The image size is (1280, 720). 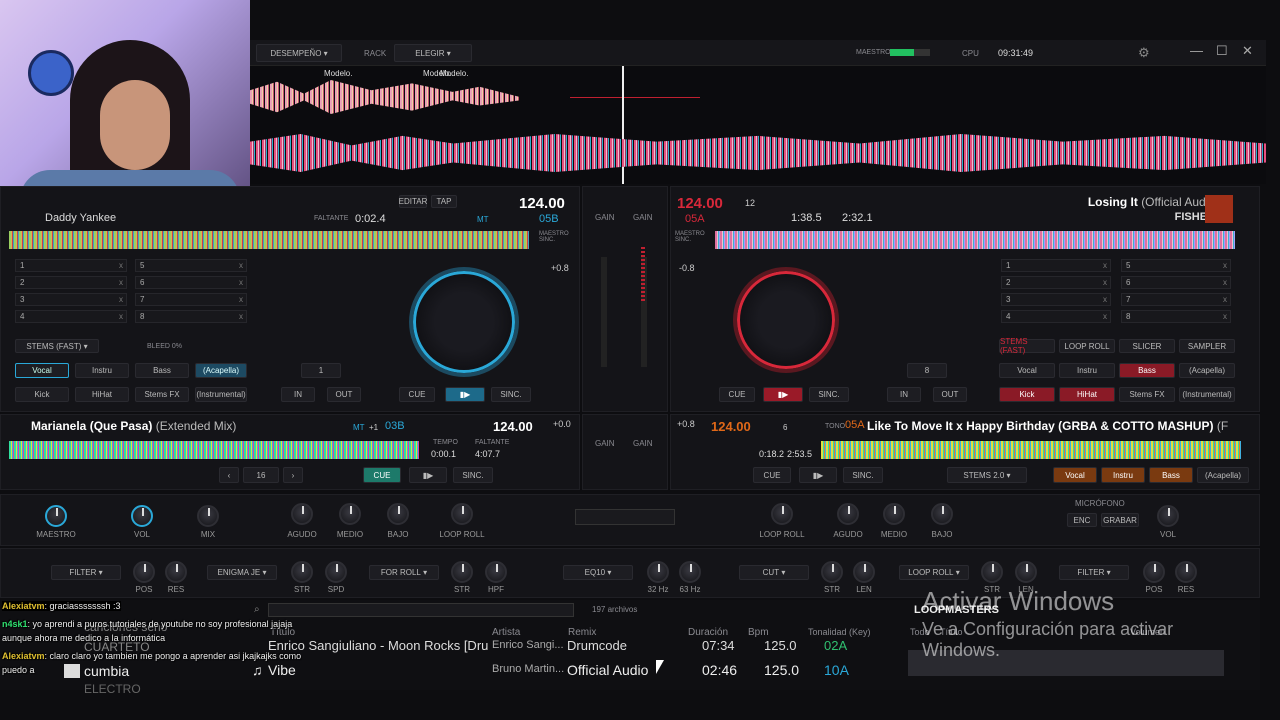 What do you see at coordinates (894, 514) in the screenshot?
I see `medio-knob-right` at bounding box center [894, 514].